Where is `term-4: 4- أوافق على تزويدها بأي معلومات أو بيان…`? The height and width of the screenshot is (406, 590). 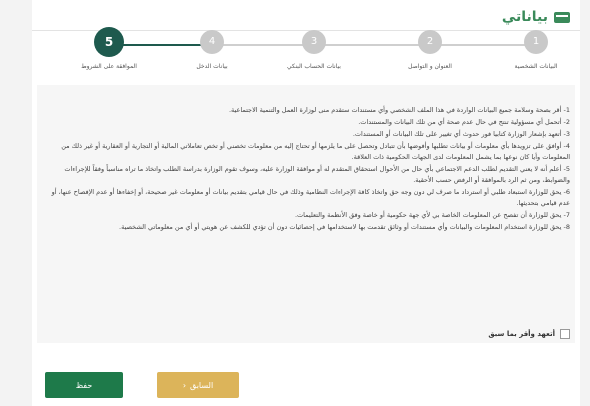 term-4: 4- أوافق على تزويدها بأي معلومات أو بيان… is located at coordinates (315, 151).